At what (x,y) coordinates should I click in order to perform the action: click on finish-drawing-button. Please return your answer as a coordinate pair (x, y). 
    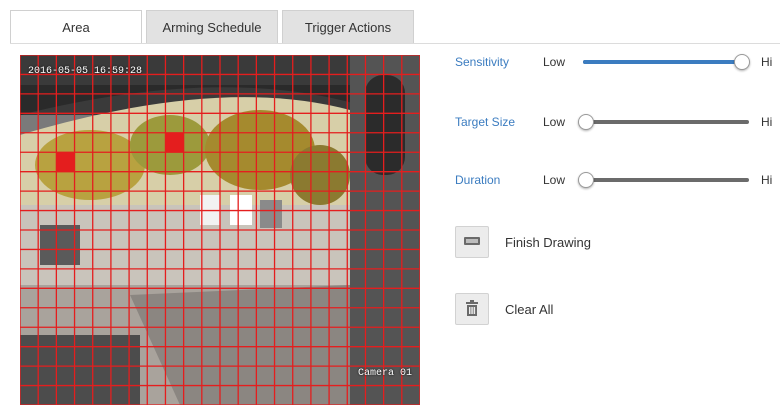
    Looking at the image, I should click on (472, 242).